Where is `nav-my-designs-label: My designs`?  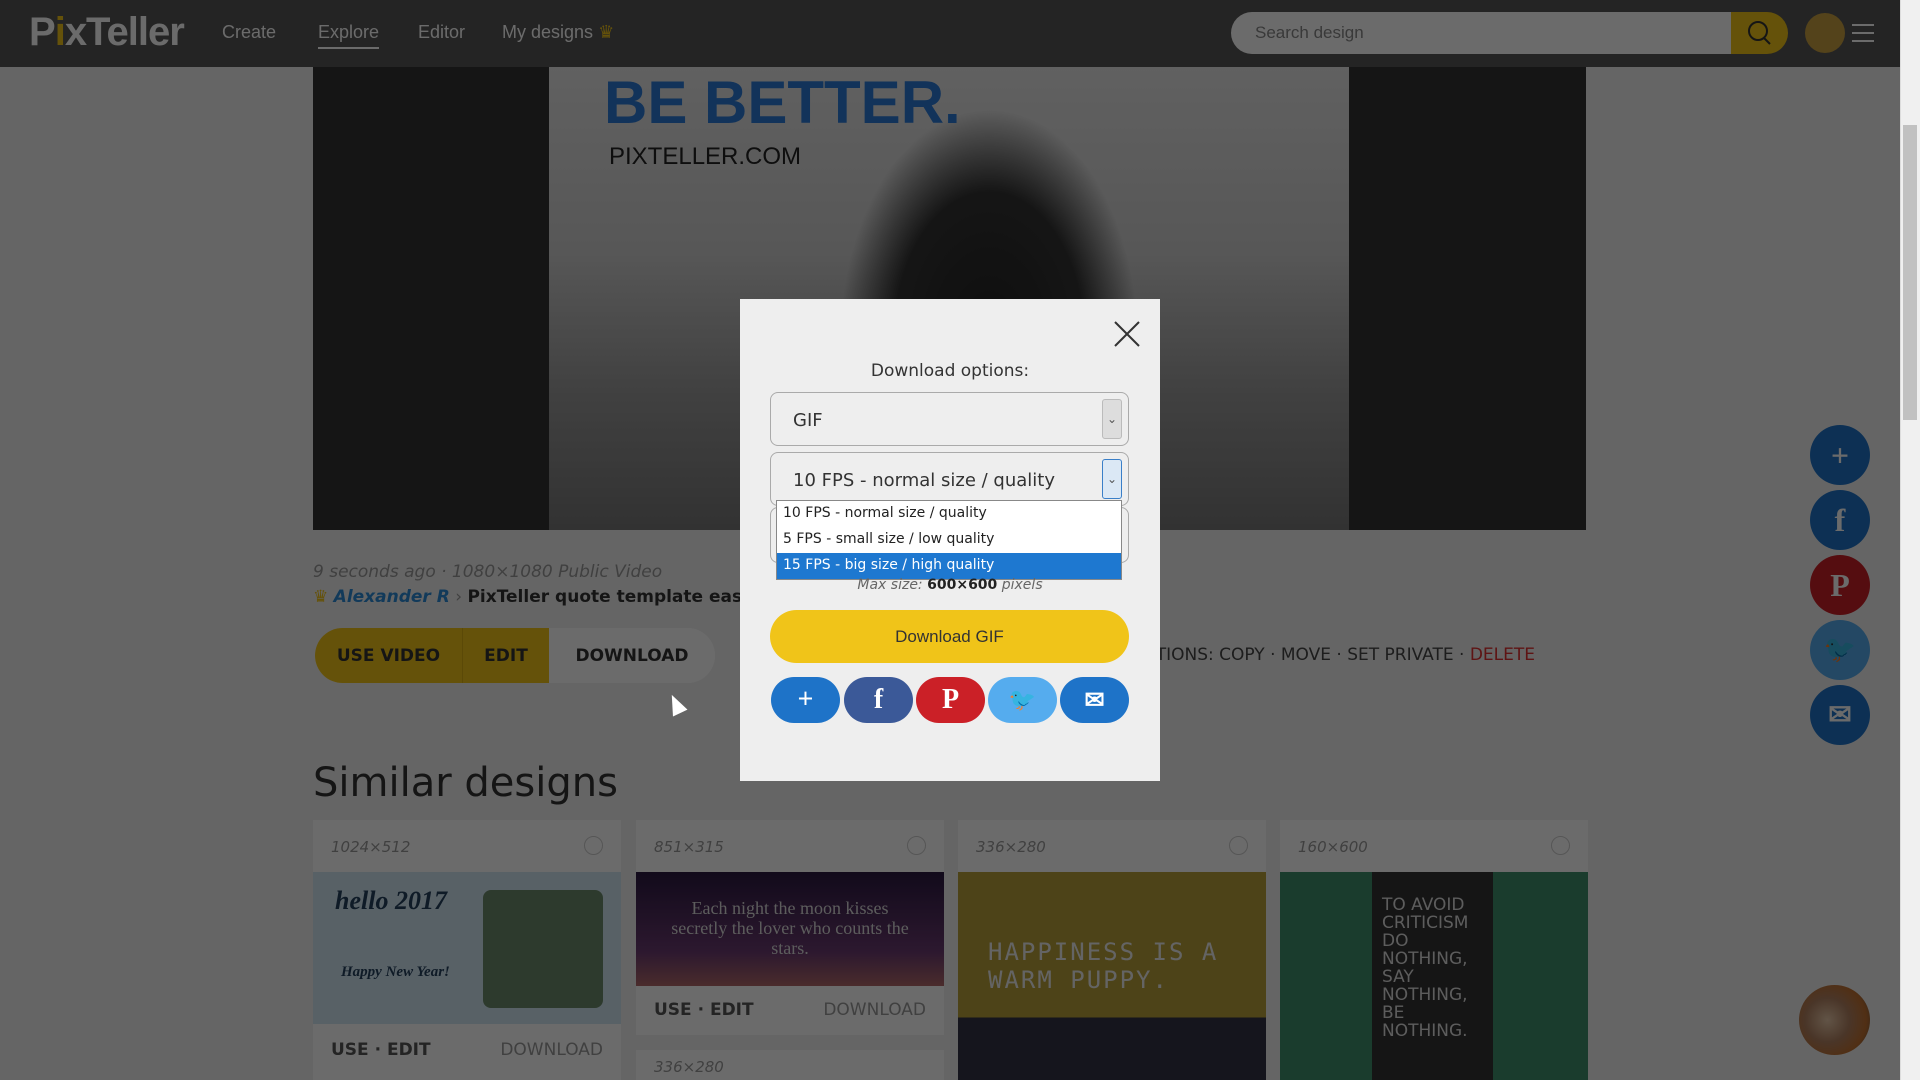 nav-my-designs-label: My designs is located at coordinates (548, 32).